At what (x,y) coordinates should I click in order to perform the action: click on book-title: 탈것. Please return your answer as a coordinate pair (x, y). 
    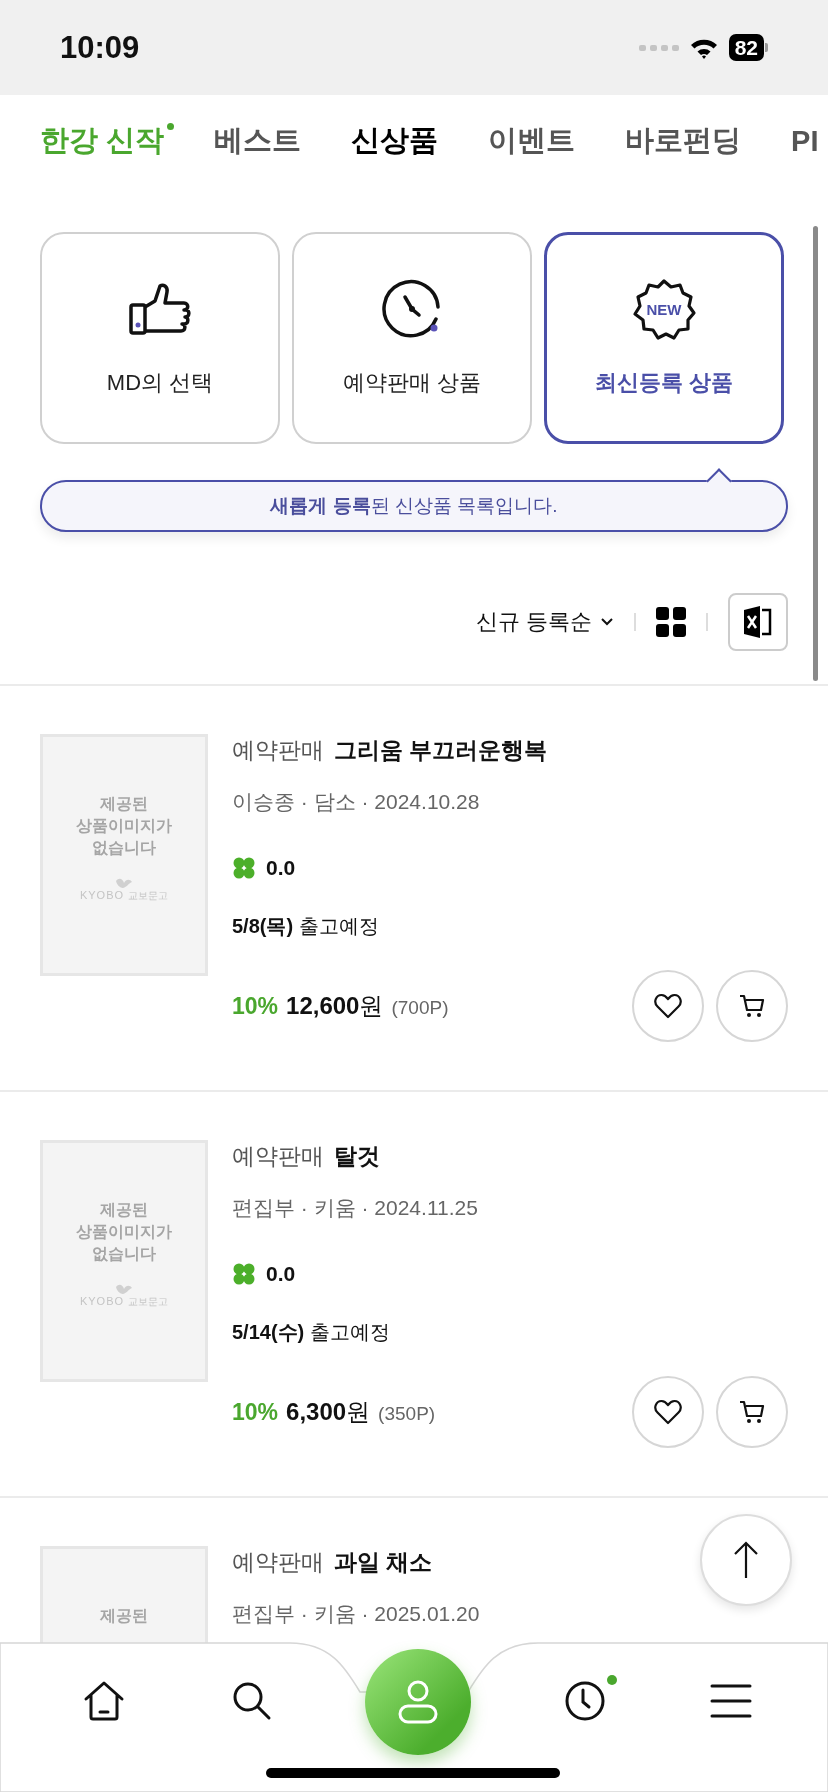
    Looking at the image, I should click on (357, 1156).